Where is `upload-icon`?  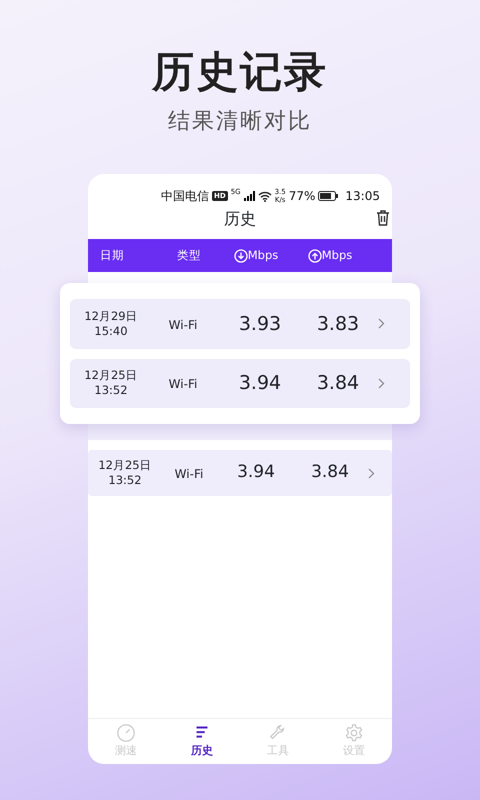
upload-icon is located at coordinates (315, 255).